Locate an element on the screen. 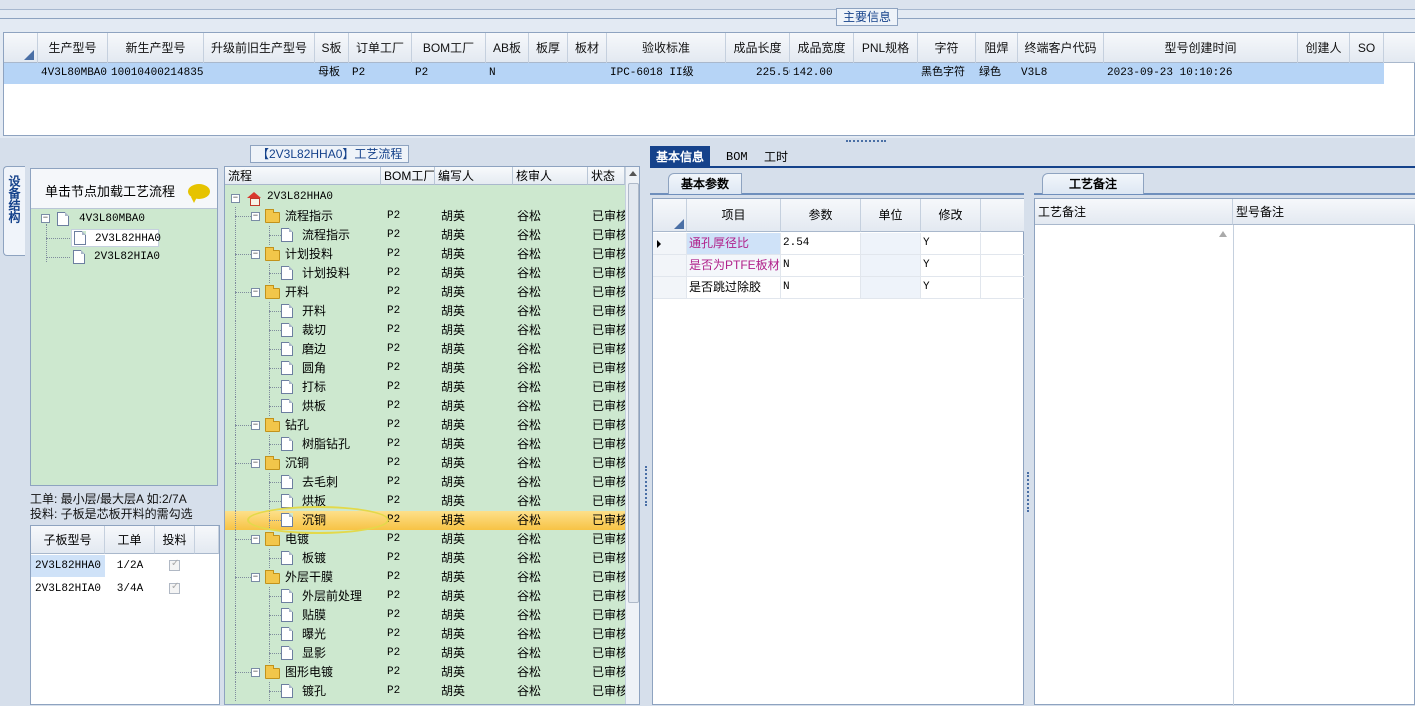 This screenshot has height=706, width=1415. process-row: − 钻孔 P2 胡英 谷松 已审核 is located at coordinates (425, 425).